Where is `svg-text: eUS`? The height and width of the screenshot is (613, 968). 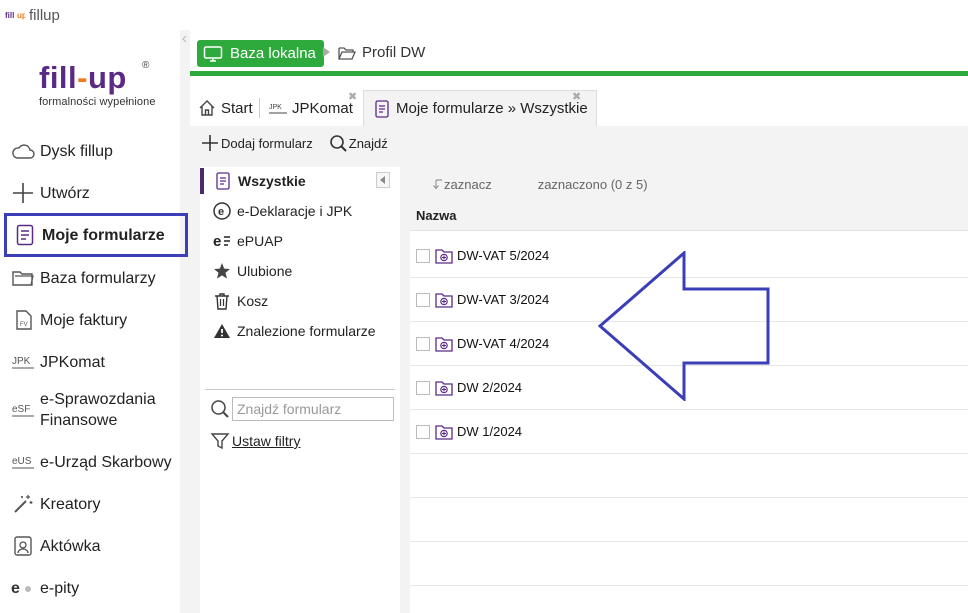
svg-text: eUS is located at coordinates (22, 461).